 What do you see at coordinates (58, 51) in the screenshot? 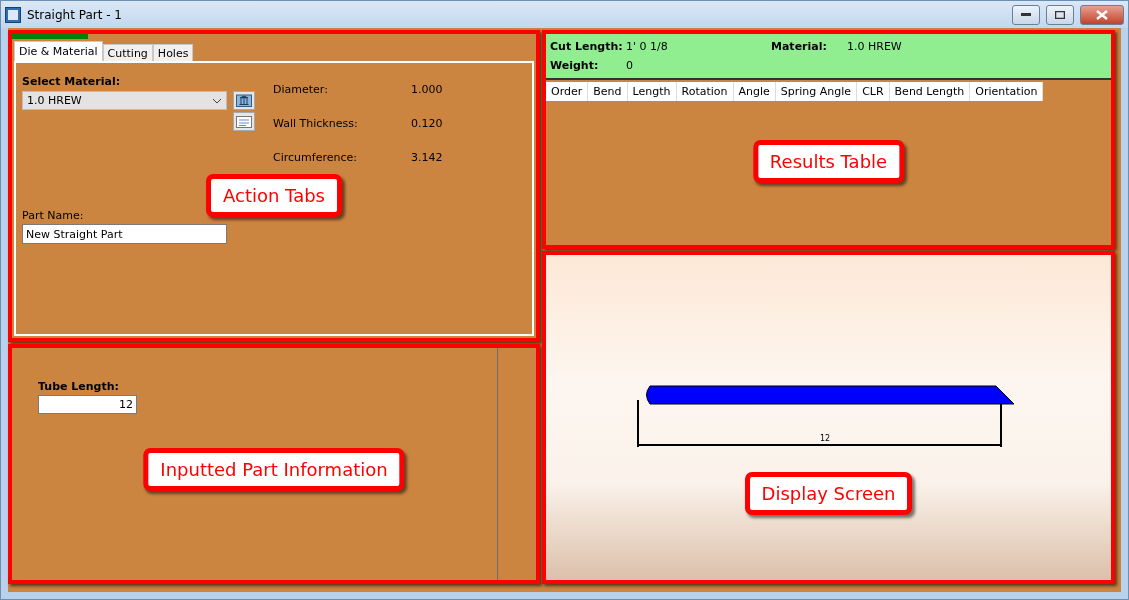
I see `tab: Die & Material` at bounding box center [58, 51].